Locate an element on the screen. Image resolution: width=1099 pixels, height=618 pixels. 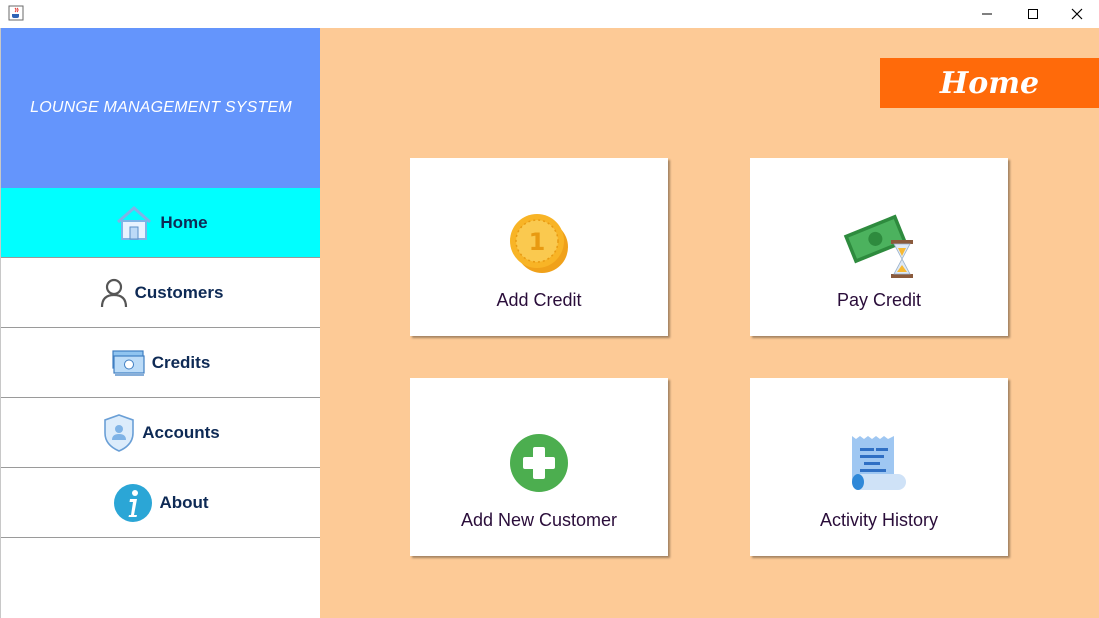
svg-text: 1 is located at coordinates (537, 242).